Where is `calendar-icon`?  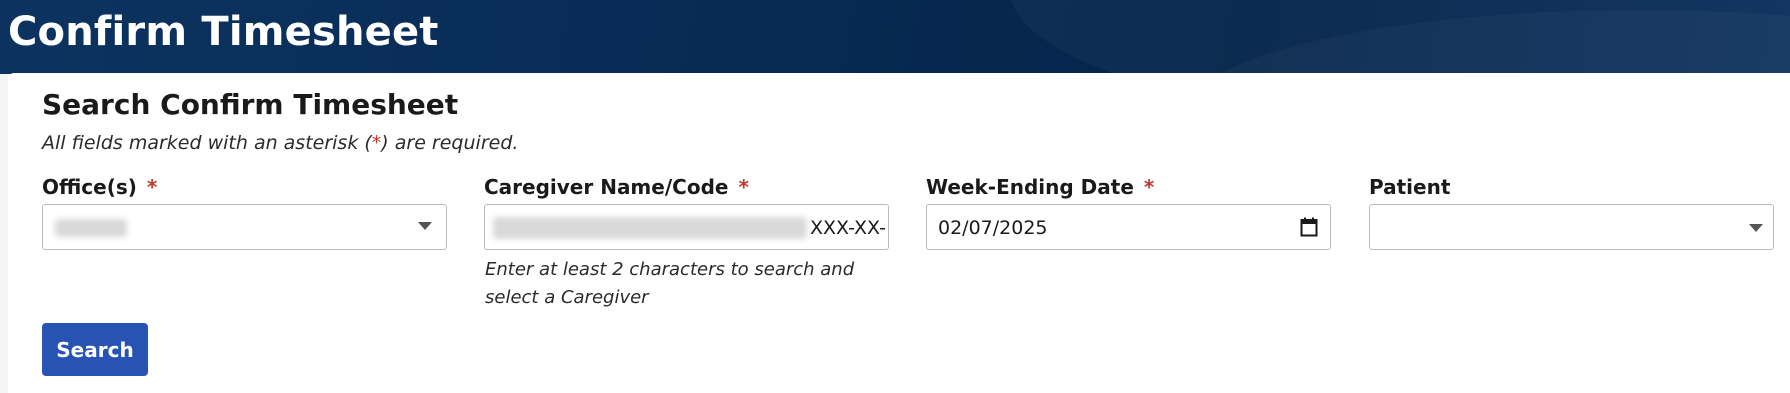
calendar-icon is located at coordinates (1309, 227).